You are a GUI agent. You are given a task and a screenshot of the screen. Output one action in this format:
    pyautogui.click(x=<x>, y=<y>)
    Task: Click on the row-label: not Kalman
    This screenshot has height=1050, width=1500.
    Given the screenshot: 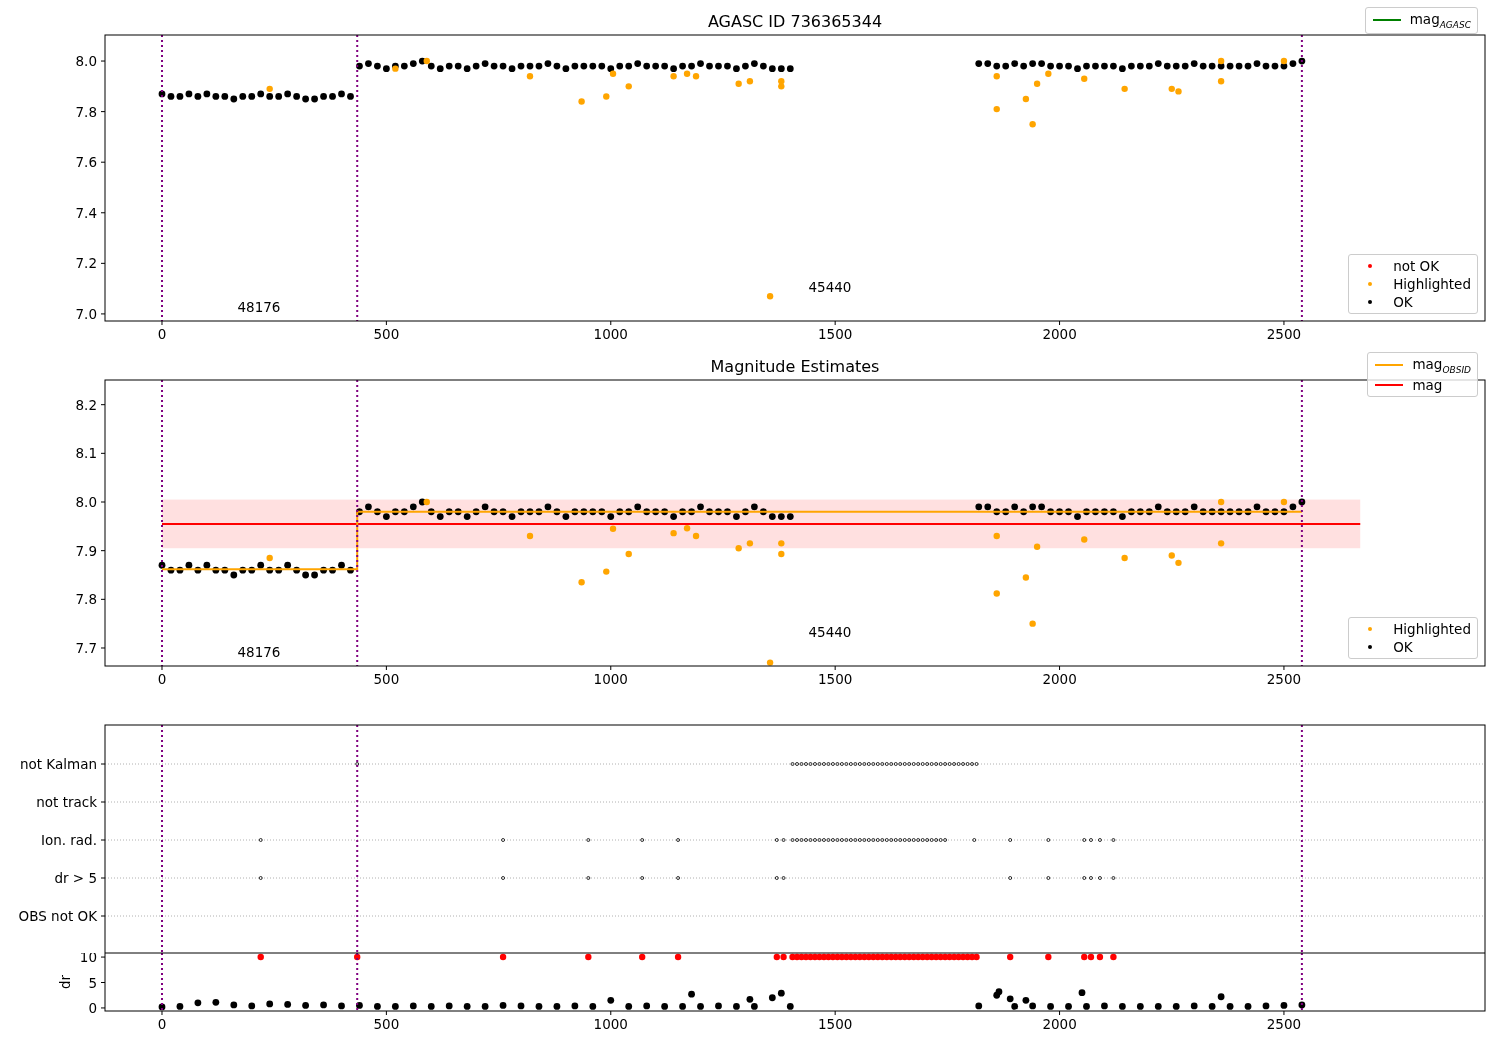 What is the action you would take?
    pyautogui.click(x=58, y=764)
    